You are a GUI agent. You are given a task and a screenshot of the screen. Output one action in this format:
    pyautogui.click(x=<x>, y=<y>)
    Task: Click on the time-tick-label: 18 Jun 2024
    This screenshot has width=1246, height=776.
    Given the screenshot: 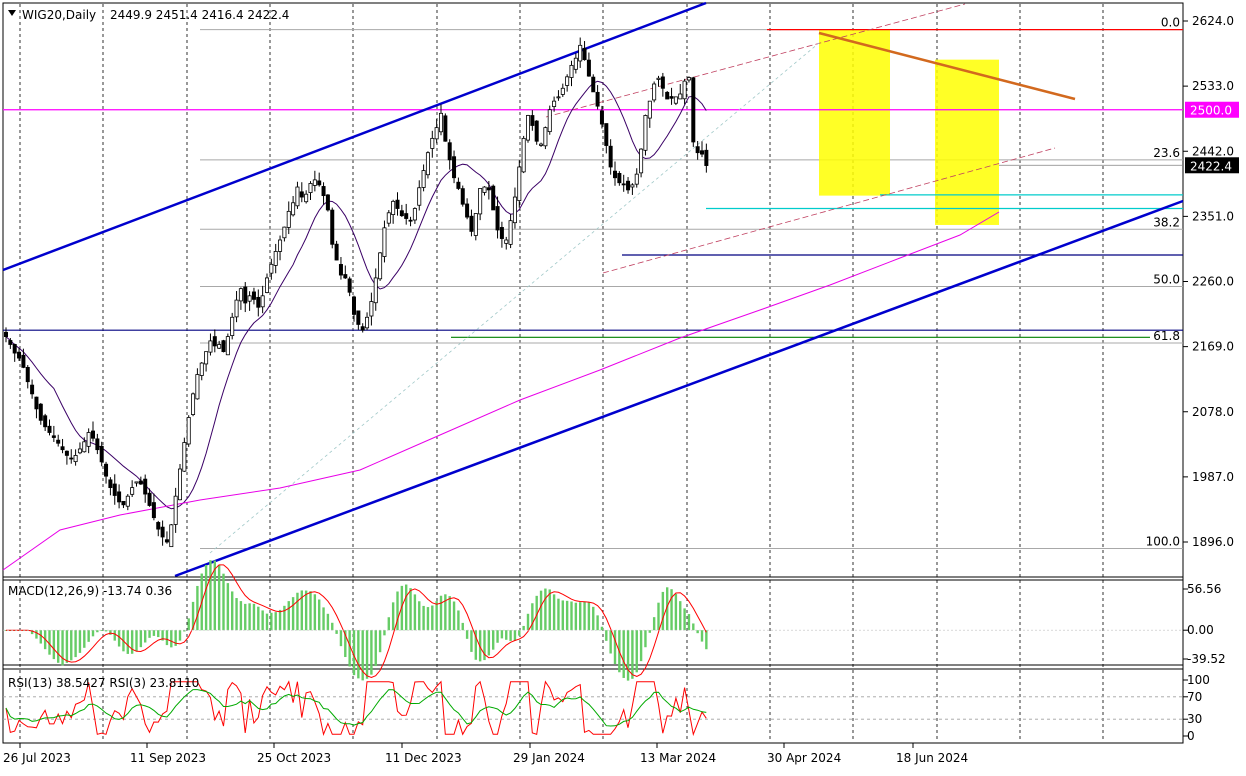 What is the action you would take?
    pyautogui.click(x=932, y=758)
    